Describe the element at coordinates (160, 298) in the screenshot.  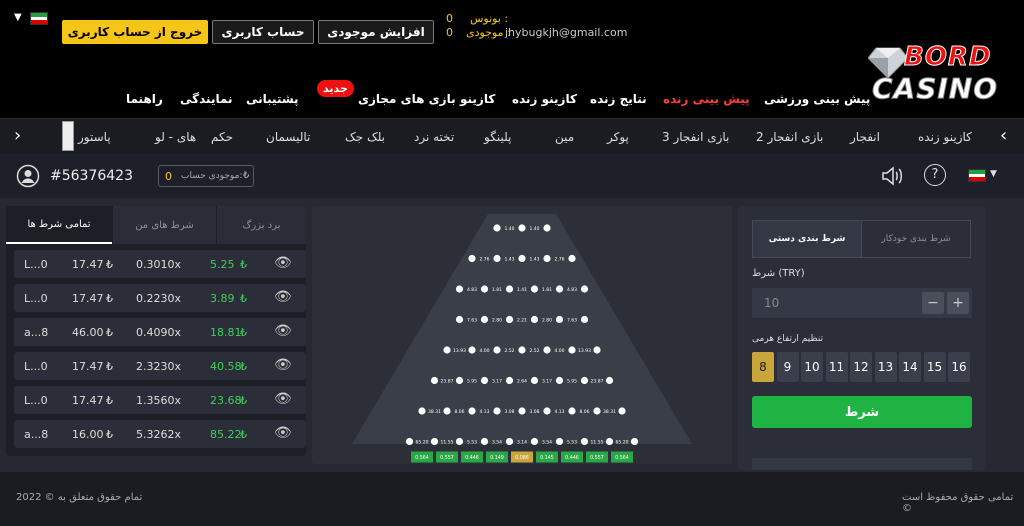
I see `table-row: L...0 17.47 ₺ 0.2230x 3.89 ₺ 👁︎` at that location.